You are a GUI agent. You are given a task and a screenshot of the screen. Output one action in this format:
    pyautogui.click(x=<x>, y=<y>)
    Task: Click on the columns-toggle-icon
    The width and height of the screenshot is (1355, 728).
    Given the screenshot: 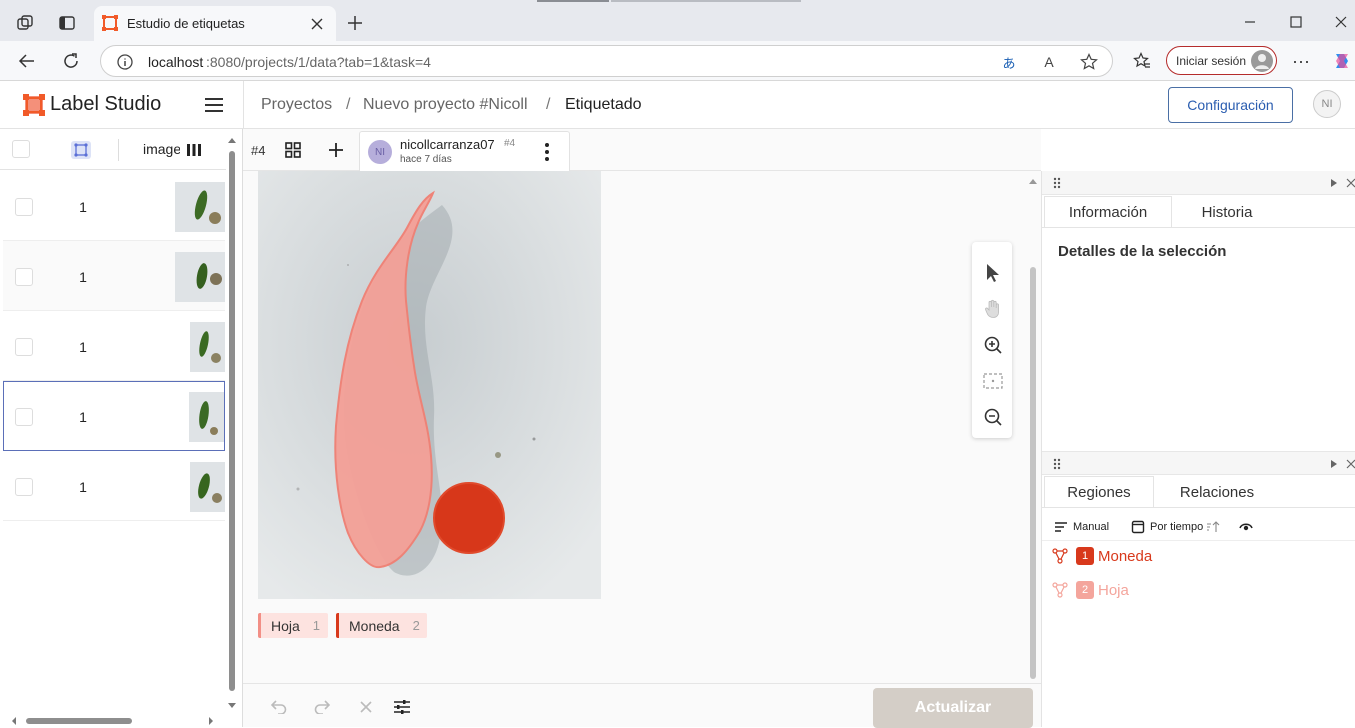 What is the action you would take?
    pyautogui.click(x=194, y=150)
    